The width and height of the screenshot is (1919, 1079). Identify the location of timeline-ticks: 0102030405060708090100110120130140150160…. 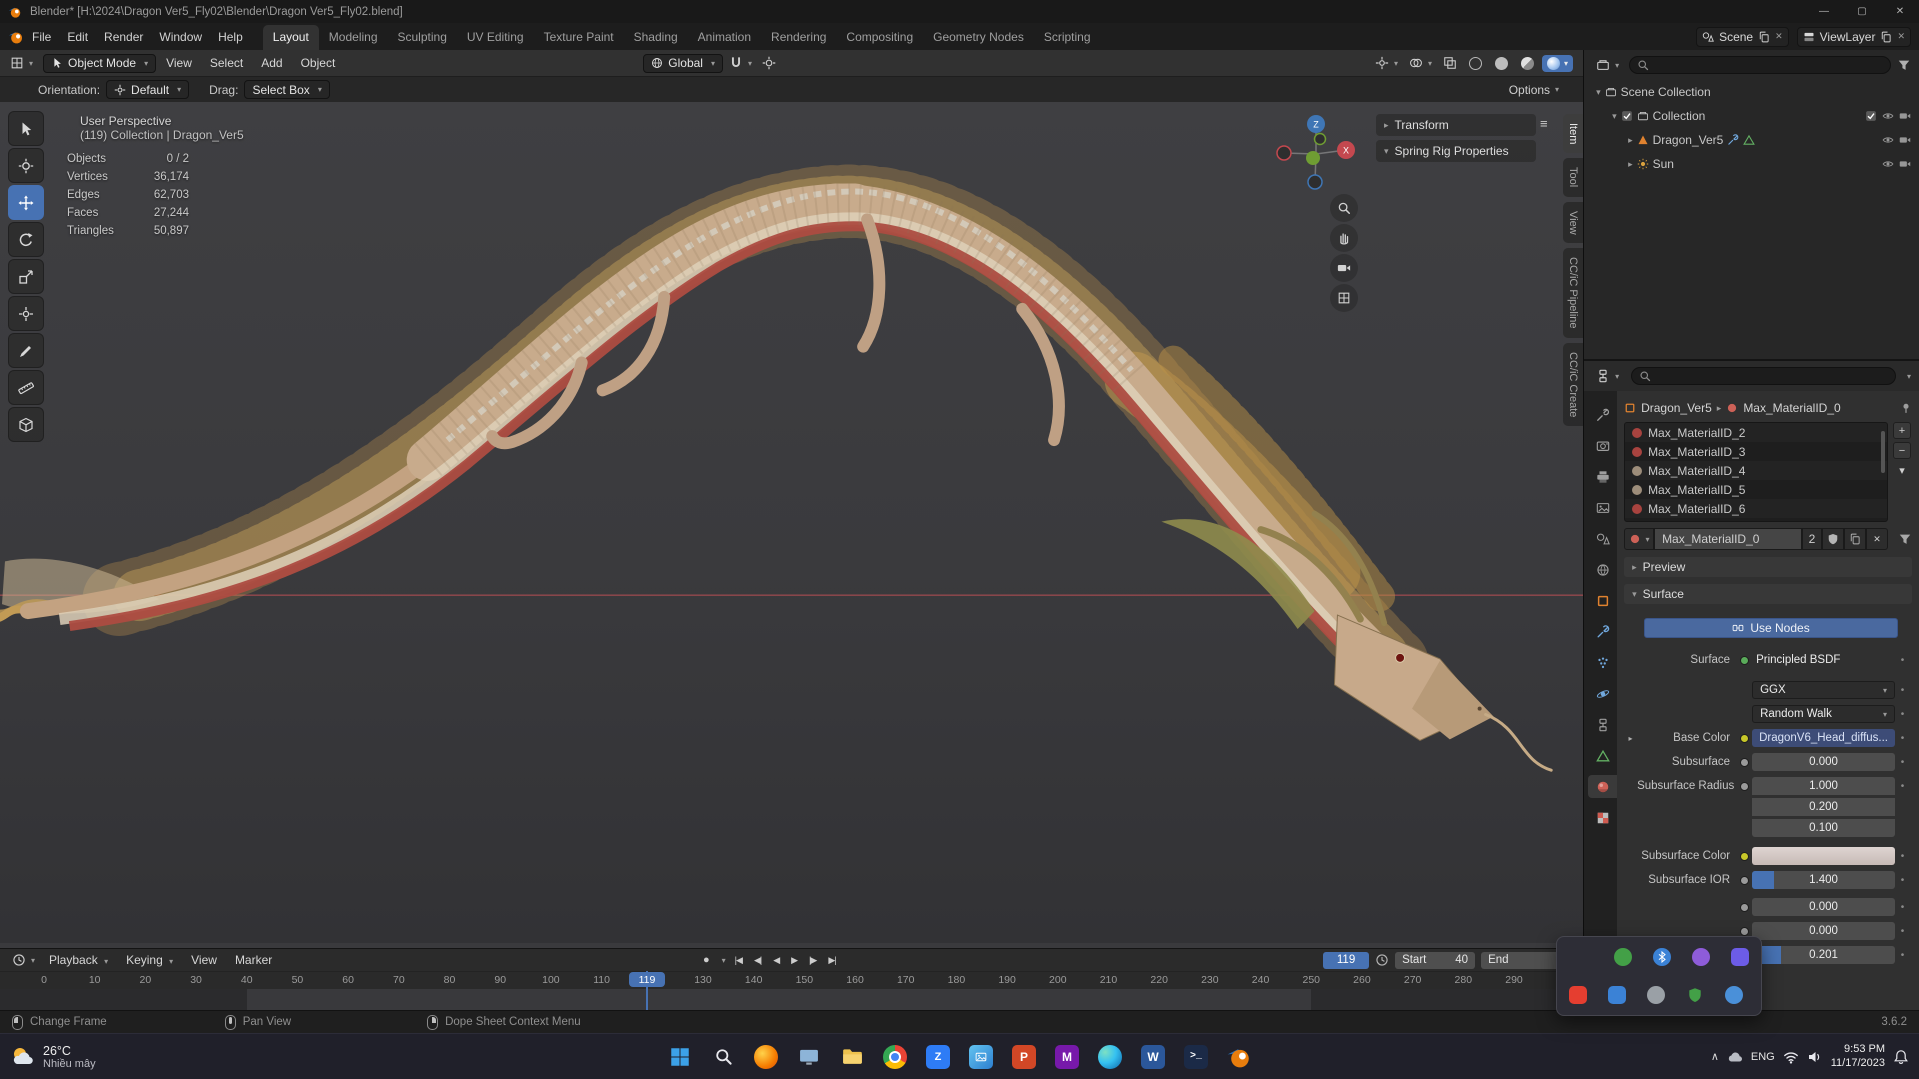
(792, 980).